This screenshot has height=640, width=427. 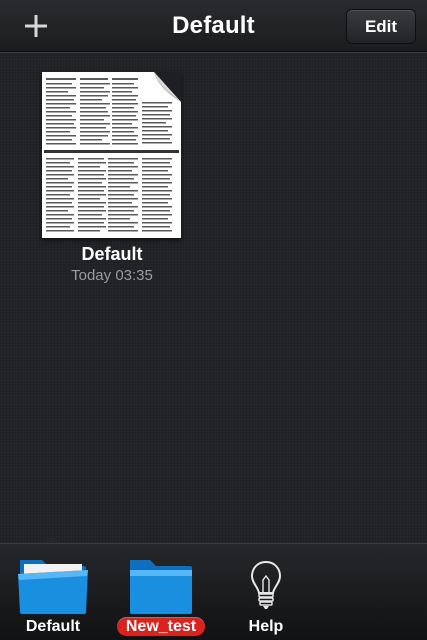 What do you see at coordinates (53, 626) in the screenshot?
I see `tab-label: Default` at bounding box center [53, 626].